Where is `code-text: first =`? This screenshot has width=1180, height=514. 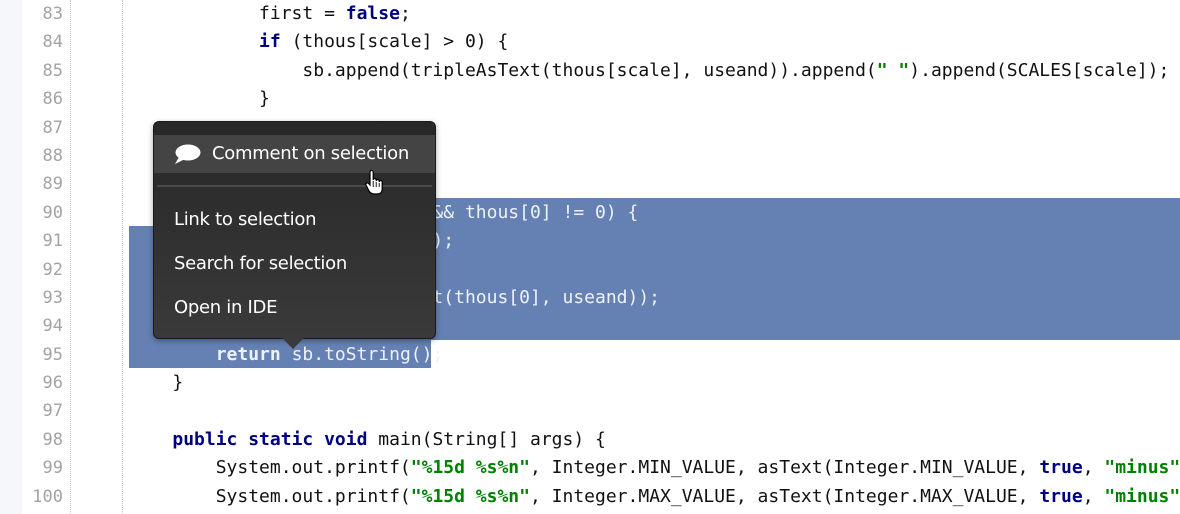
code-text: first = is located at coordinates (237, 13).